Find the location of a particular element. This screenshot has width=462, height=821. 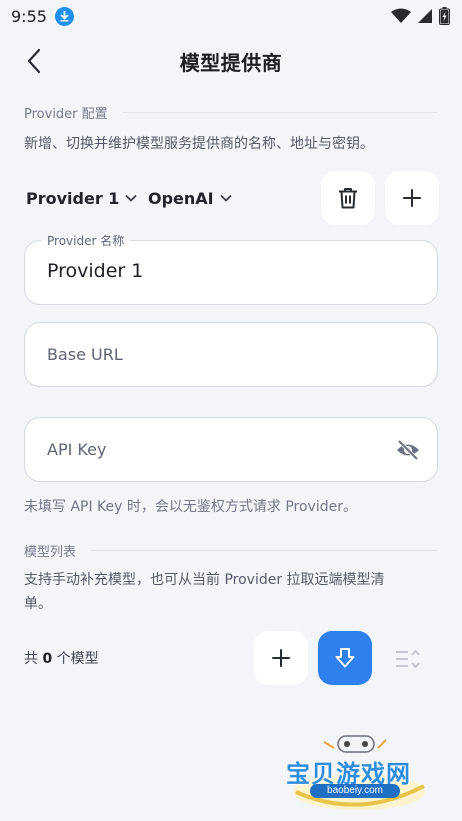

status-bar: 9:55 is located at coordinates (231, 16).